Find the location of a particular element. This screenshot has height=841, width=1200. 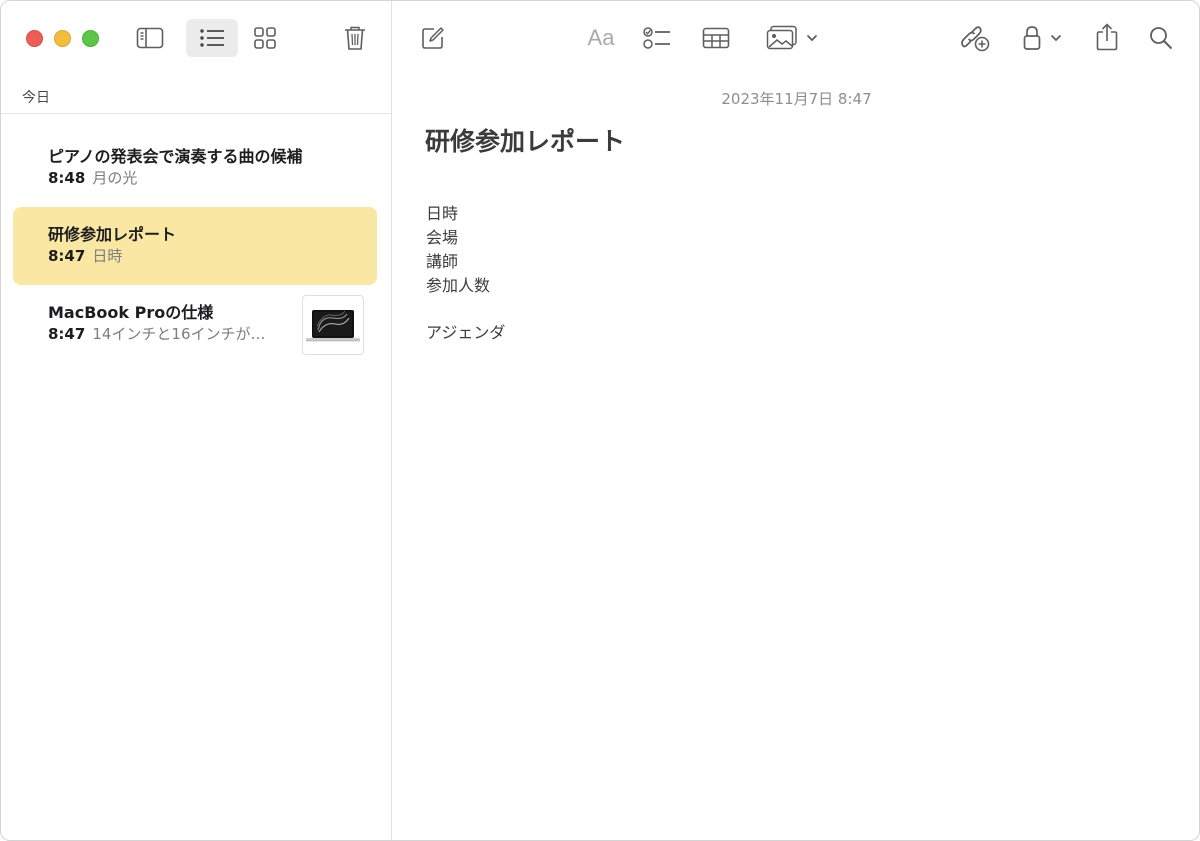

gallery-view-button is located at coordinates (265, 38).